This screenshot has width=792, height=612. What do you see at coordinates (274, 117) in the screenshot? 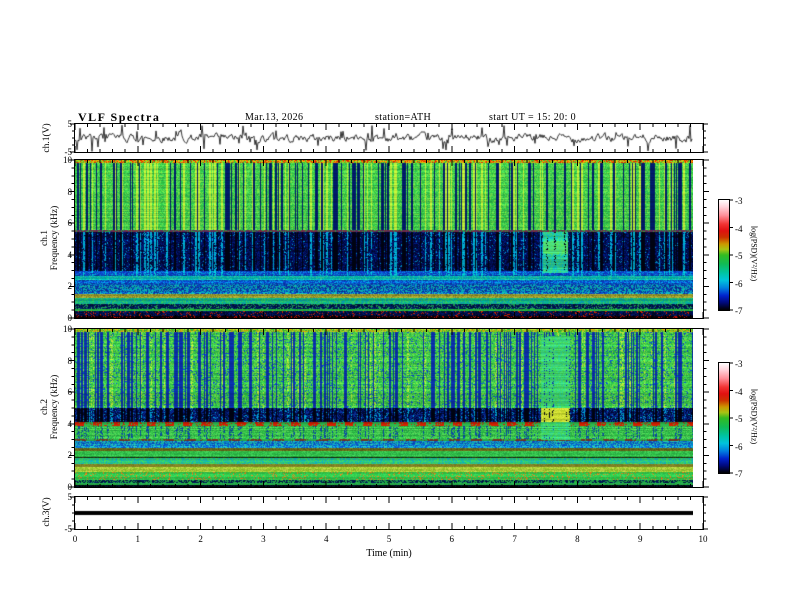
I see `date-label: Mar.13, 2026` at bounding box center [274, 117].